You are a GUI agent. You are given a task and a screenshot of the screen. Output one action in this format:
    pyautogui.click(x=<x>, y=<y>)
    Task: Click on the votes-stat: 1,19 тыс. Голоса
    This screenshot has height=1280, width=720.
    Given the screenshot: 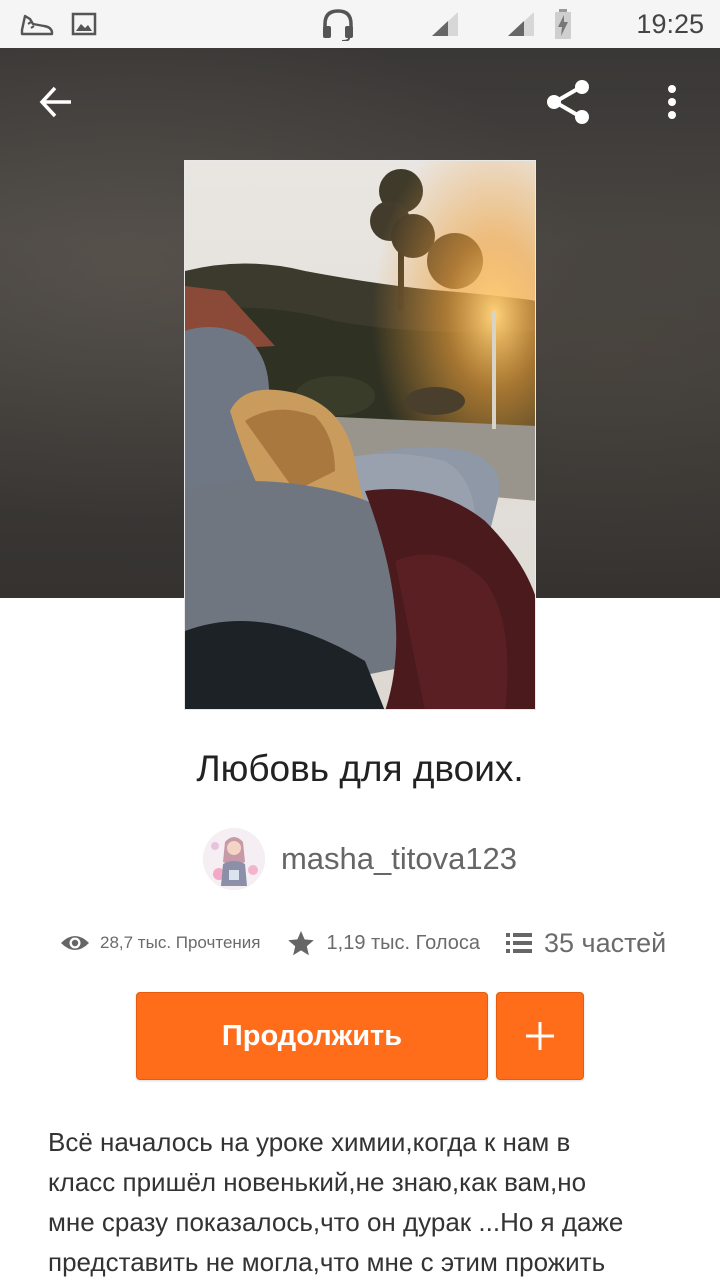 What is the action you would take?
    pyautogui.click(x=383, y=943)
    